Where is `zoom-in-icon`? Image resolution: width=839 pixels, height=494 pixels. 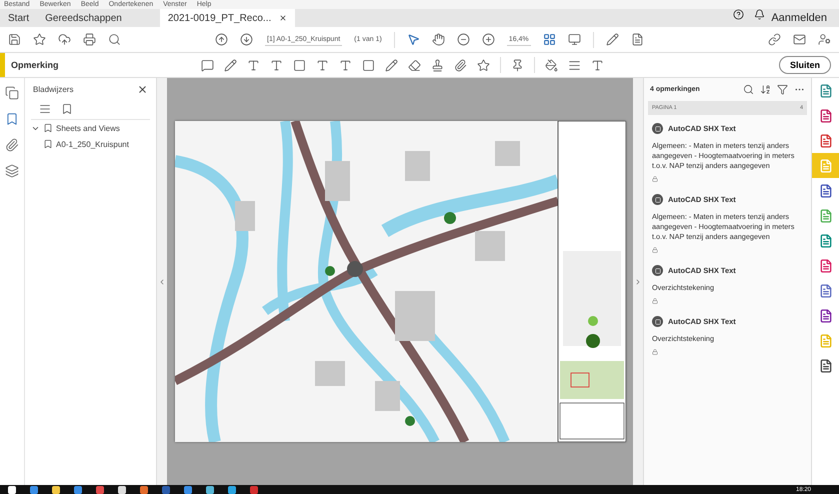
zoom-in-icon is located at coordinates (488, 39).